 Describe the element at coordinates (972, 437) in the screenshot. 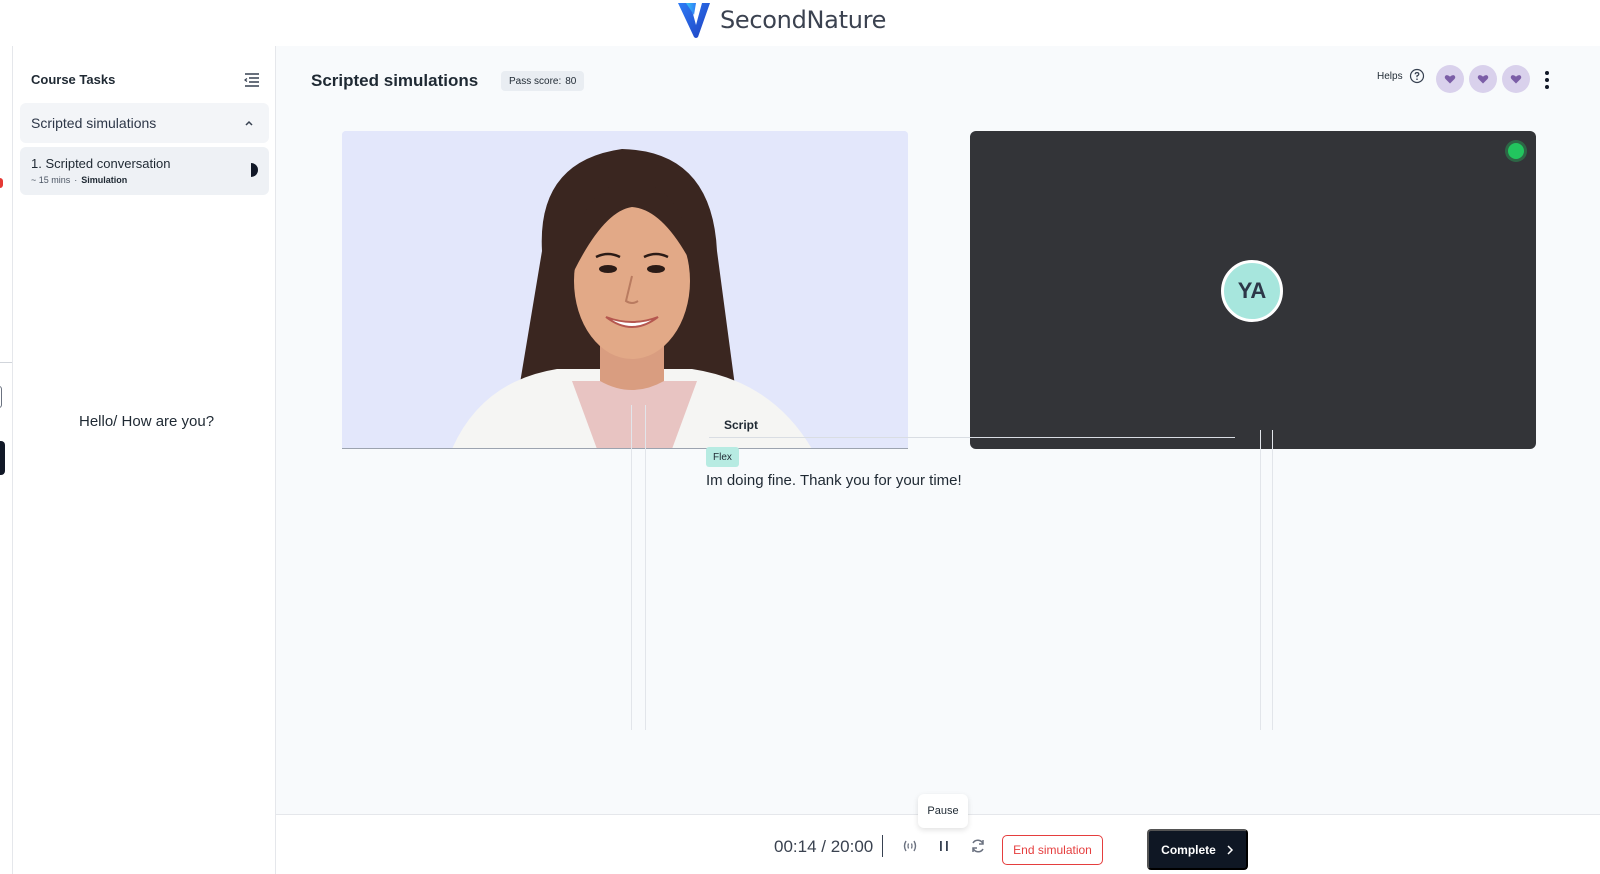

I see `script-divider` at that location.